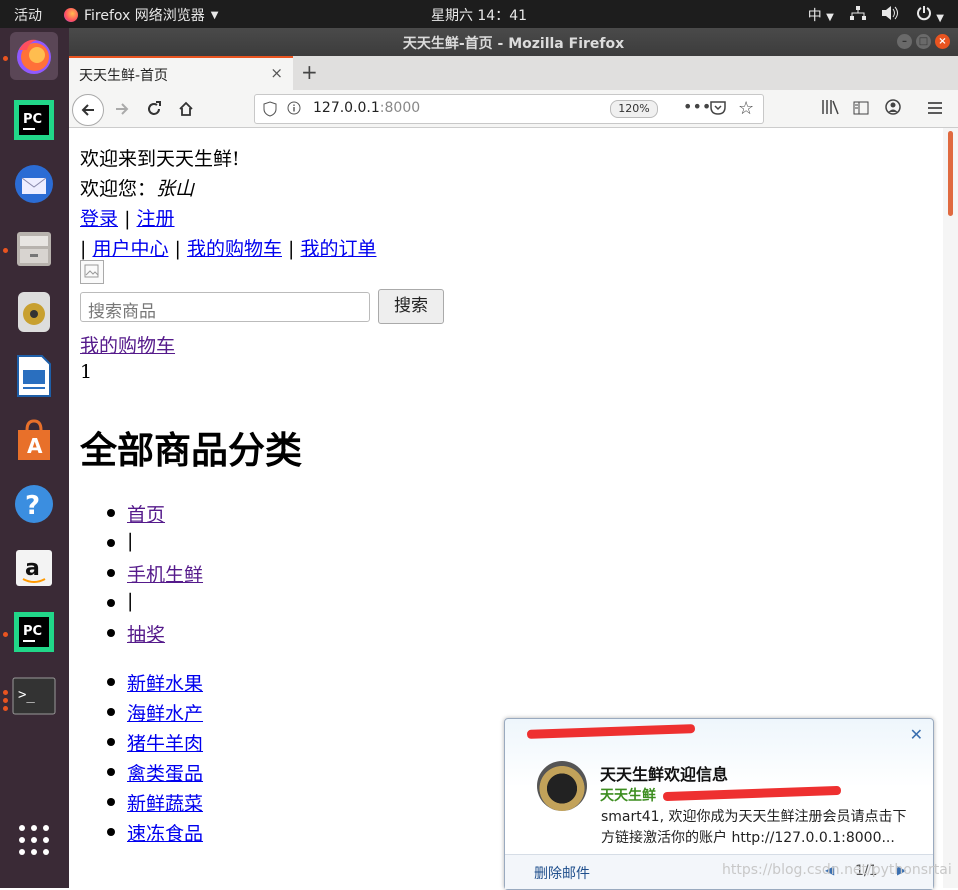  I want to click on window-title-bar: 天天生鲜-首页 - Mozilla Firefox – □ ×, so click(513, 42).